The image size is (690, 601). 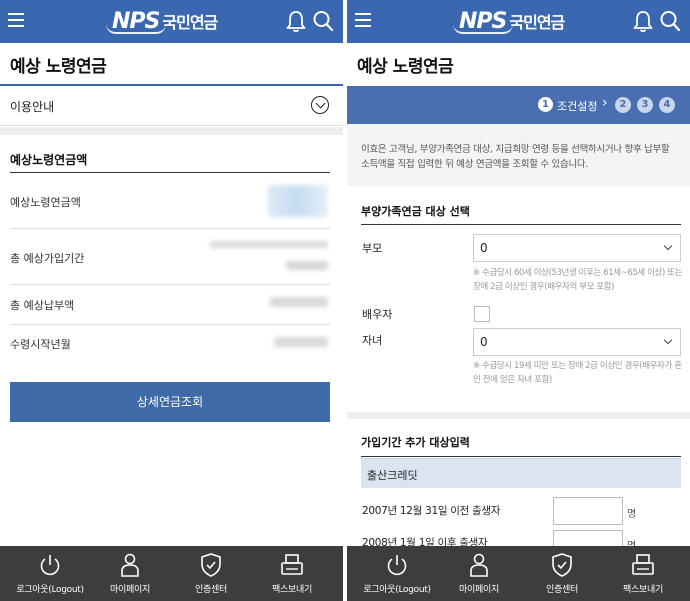 I want to click on pension-section-title: 예상노령연금액, so click(x=49, y=160).